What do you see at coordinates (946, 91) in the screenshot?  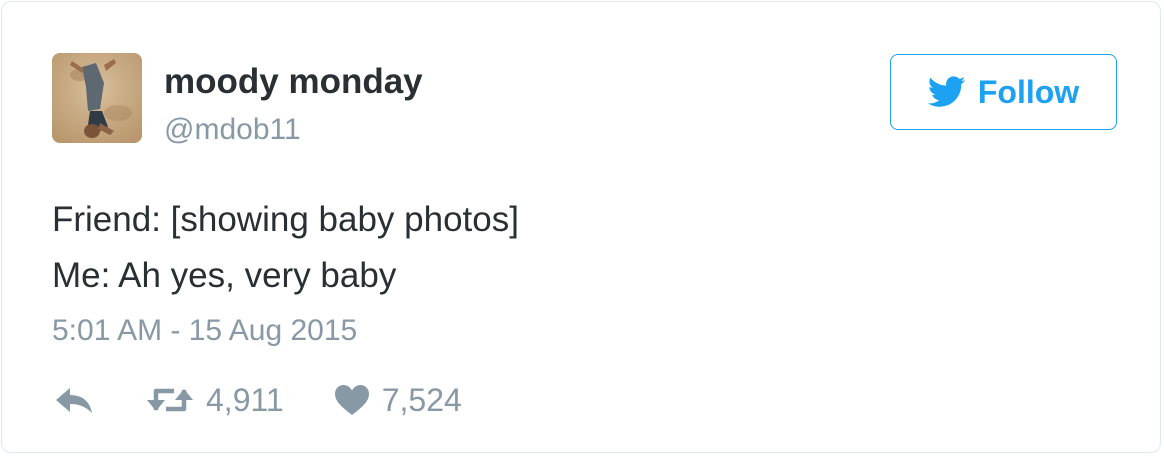 I see `twitter-bird-icon` at bounding box center [946, 91].